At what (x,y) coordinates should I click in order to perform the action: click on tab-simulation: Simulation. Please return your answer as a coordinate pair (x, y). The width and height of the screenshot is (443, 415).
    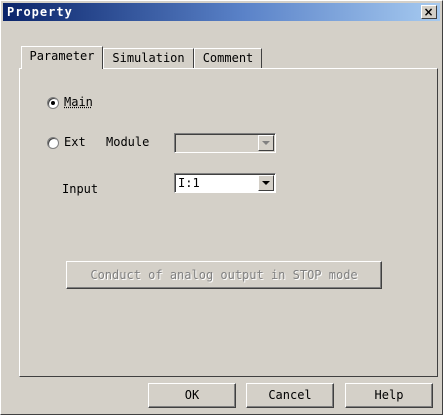
    Looking at the image, I should click on (148, 58).